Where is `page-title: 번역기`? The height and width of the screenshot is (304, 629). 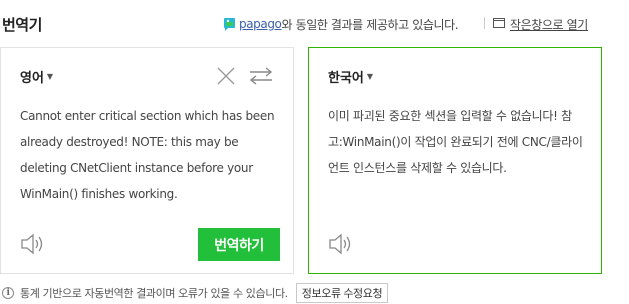 page-title: 번역기 is located at coordinates (22, 25).